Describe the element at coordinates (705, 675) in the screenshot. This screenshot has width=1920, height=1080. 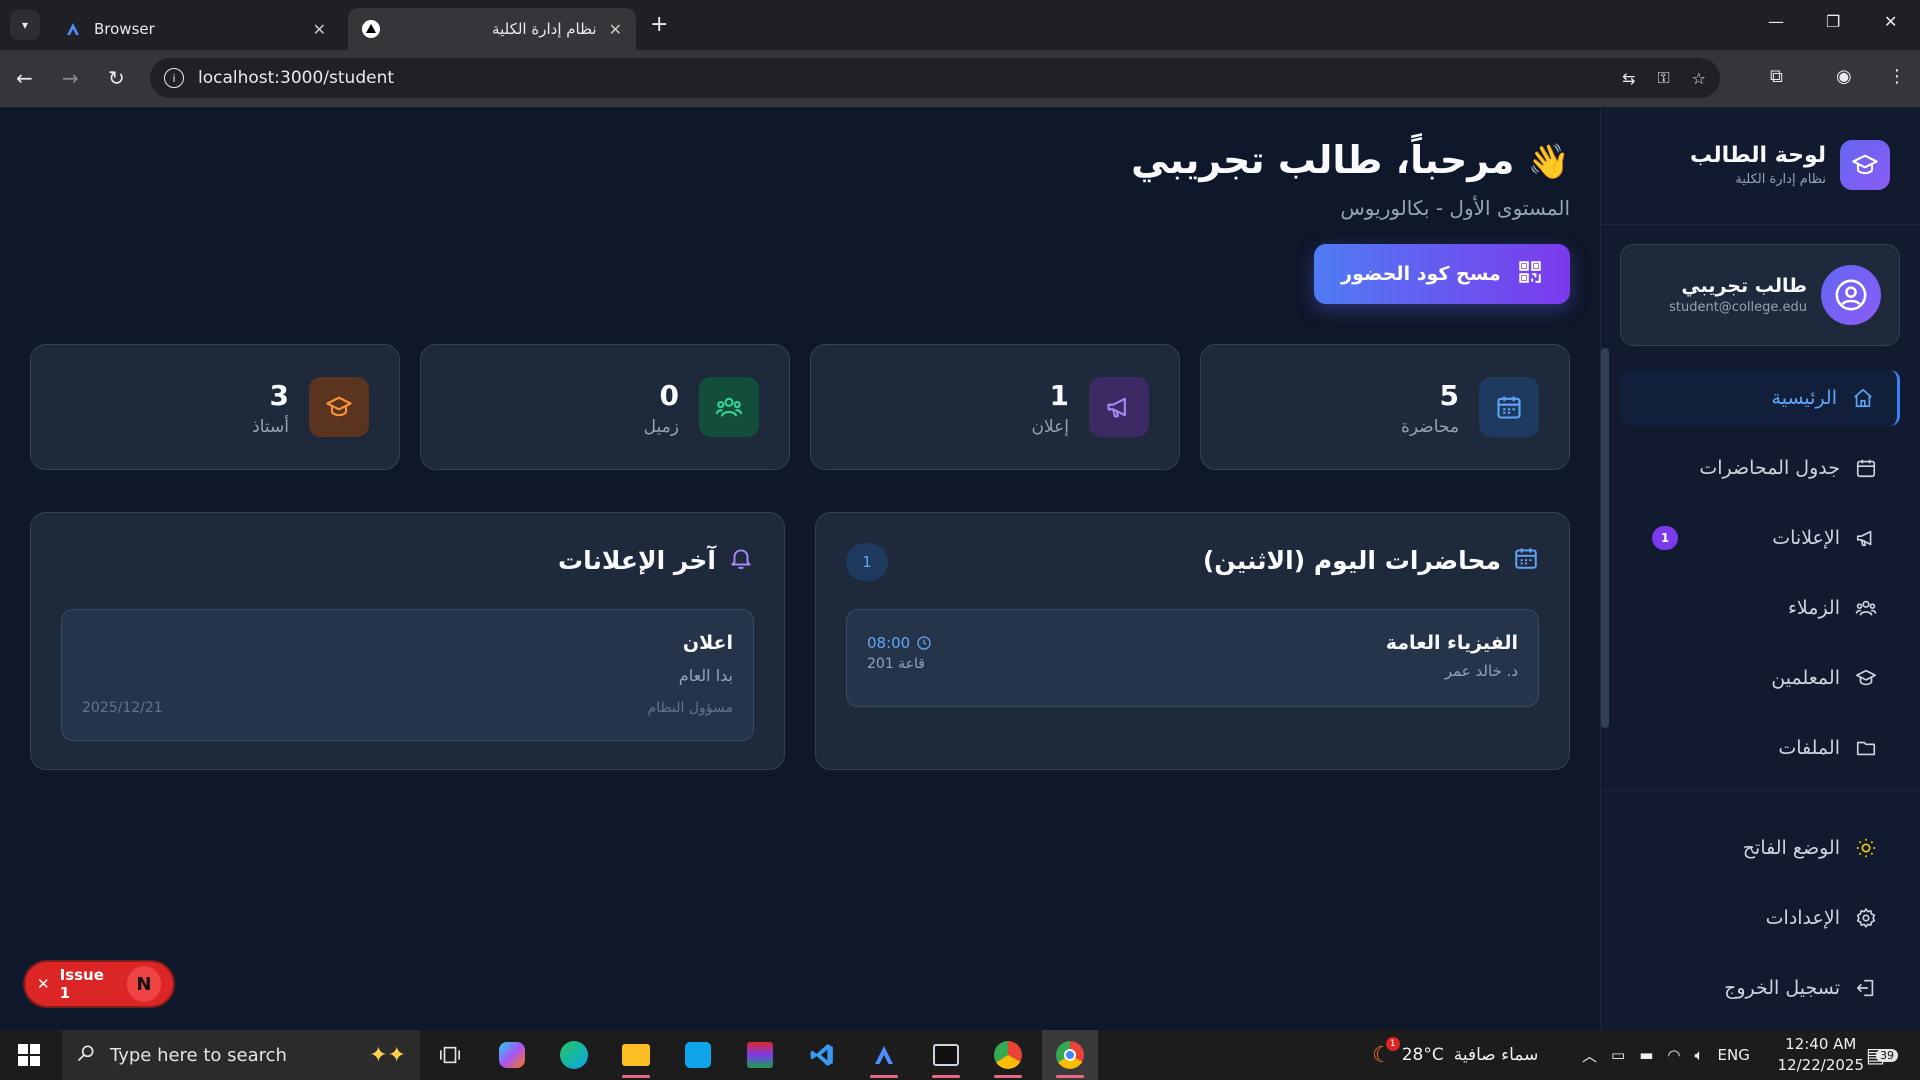
I see `announcement-body: بدا العام` at that location.